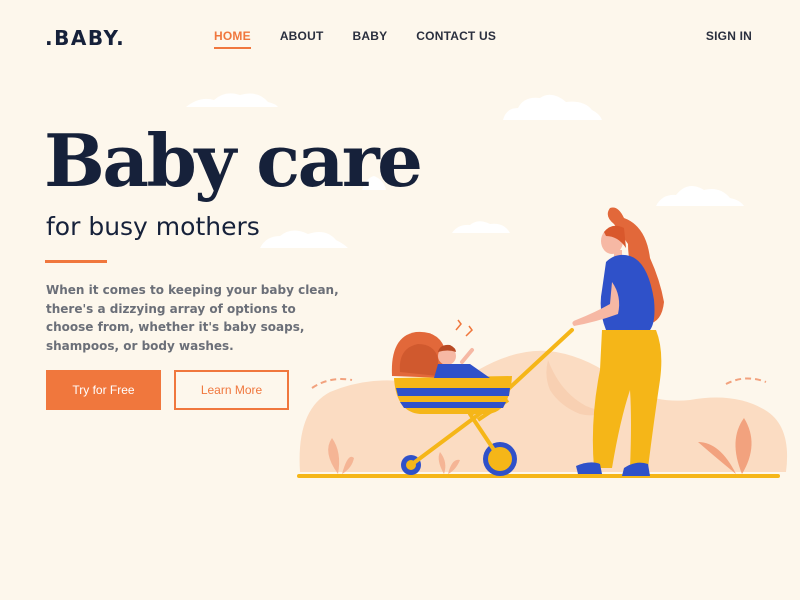  Describe the element at coordinates (231, 390) in the screenshot. I see `learn-more-button: Learn More` at that location.